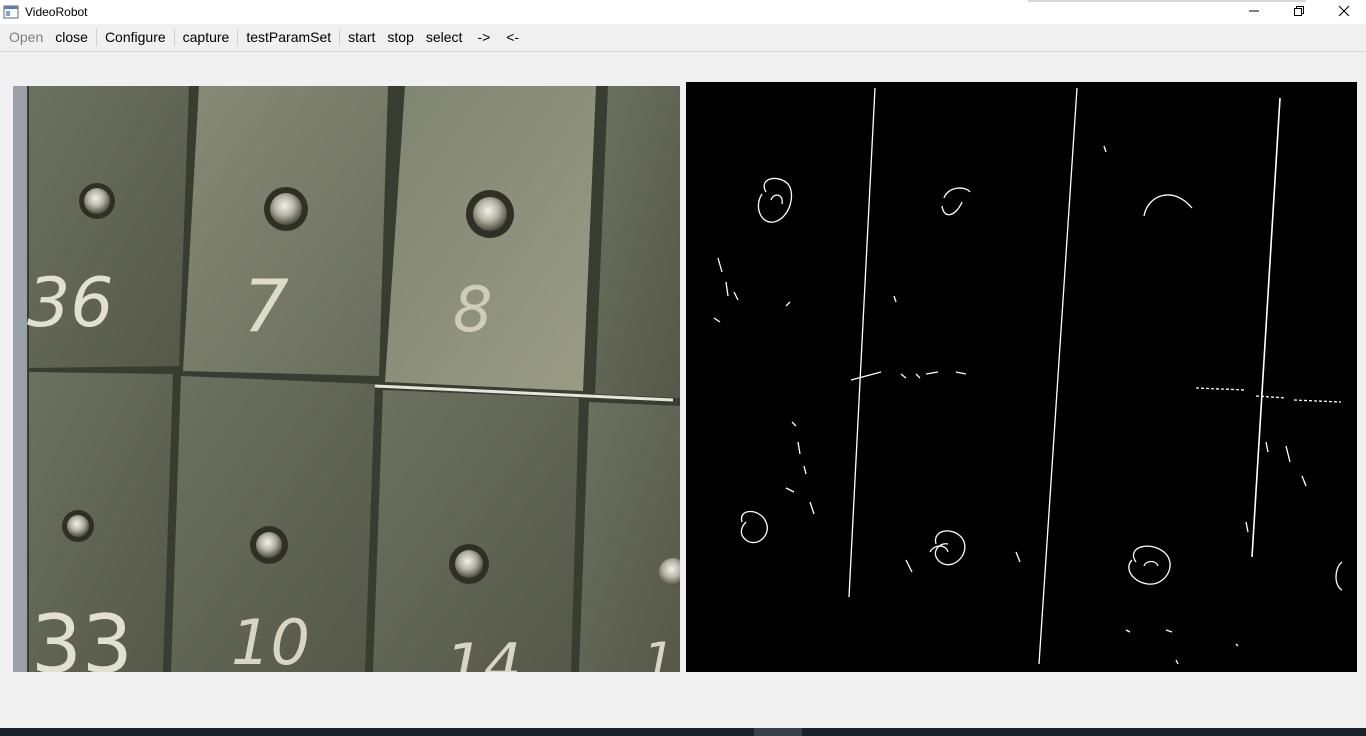  I want to click on app-window-icon, so click(11, 12).